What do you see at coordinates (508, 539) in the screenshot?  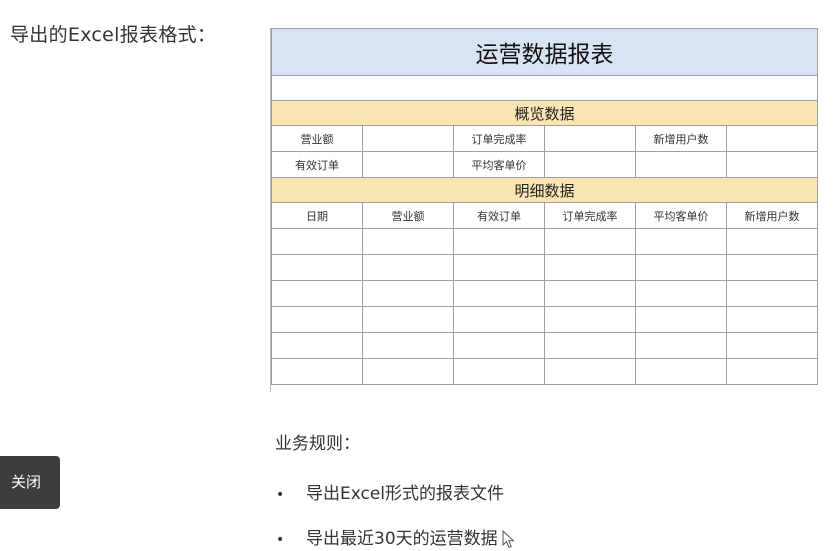 I see `mouse-pointer-icon` at bounding box center [508, 539].